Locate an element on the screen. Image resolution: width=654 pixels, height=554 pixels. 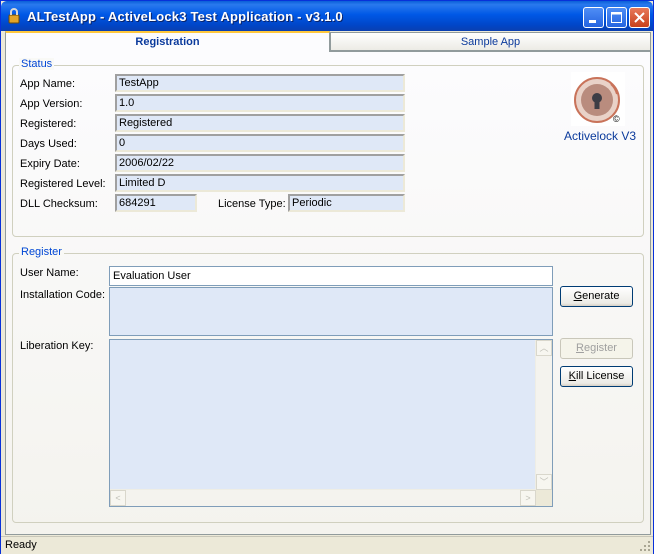
app-icon is located at coordinates (14, 16).